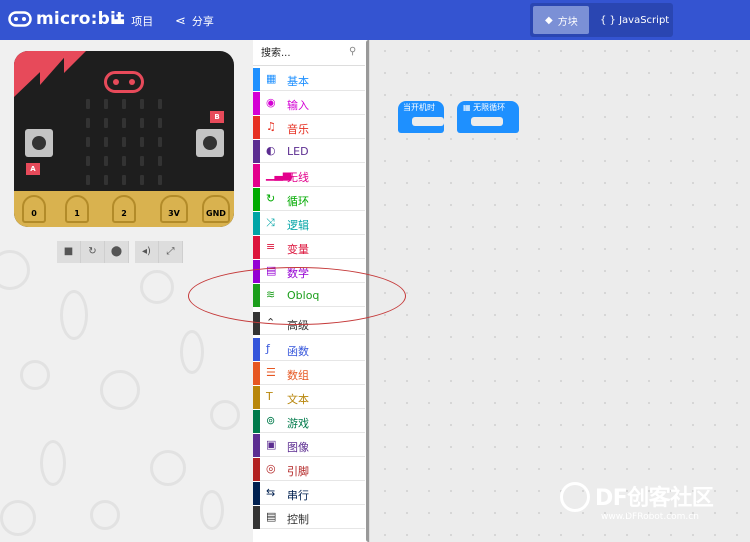  I want to click on mute-button: ◂), so click(147, 252).